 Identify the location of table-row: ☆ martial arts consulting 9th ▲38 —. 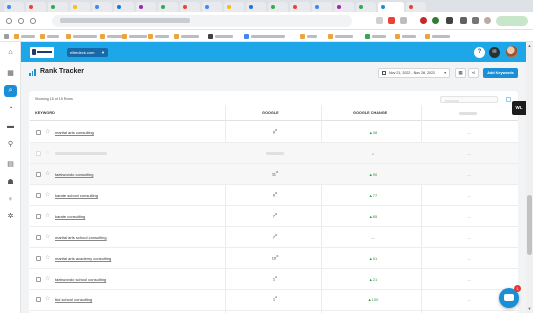
(274, 132).